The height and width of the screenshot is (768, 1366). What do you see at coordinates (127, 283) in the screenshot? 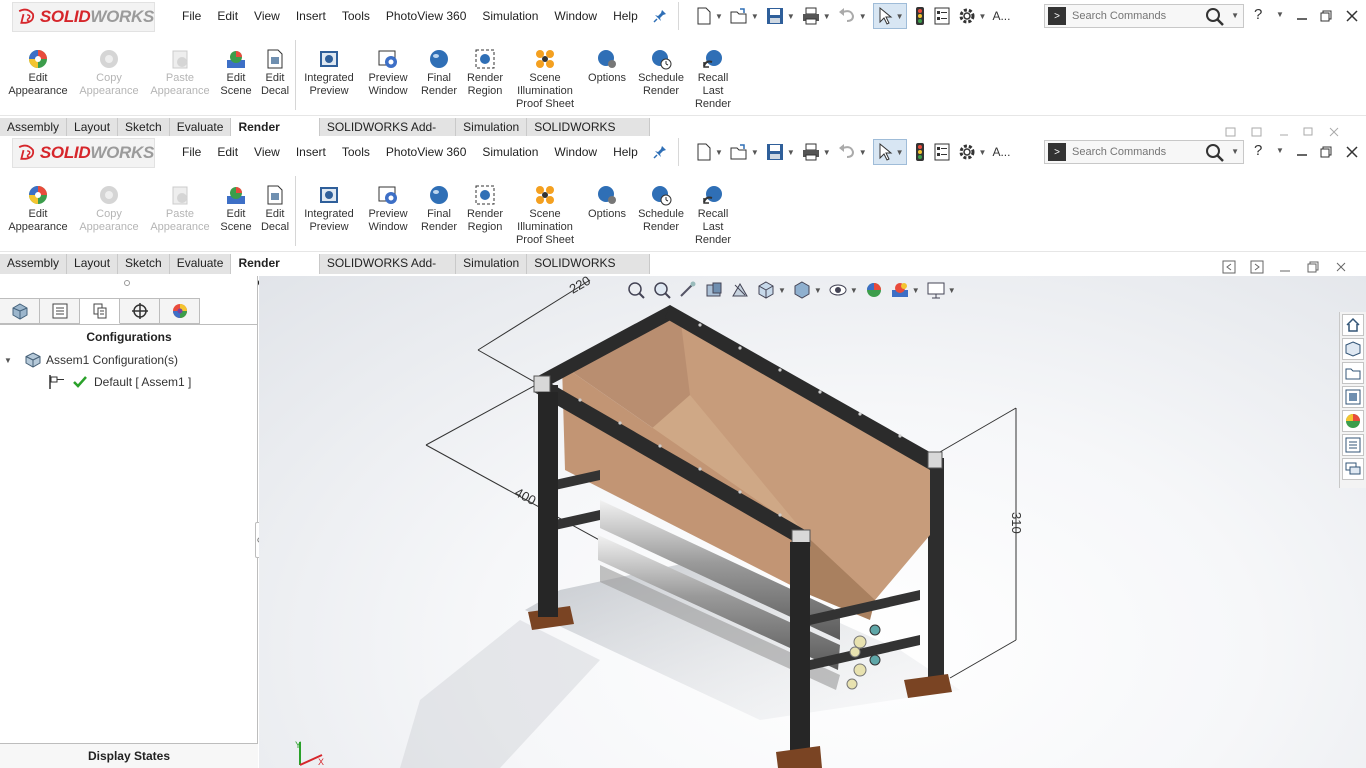
I see `pane-grip` at bounding box center [127, 283].